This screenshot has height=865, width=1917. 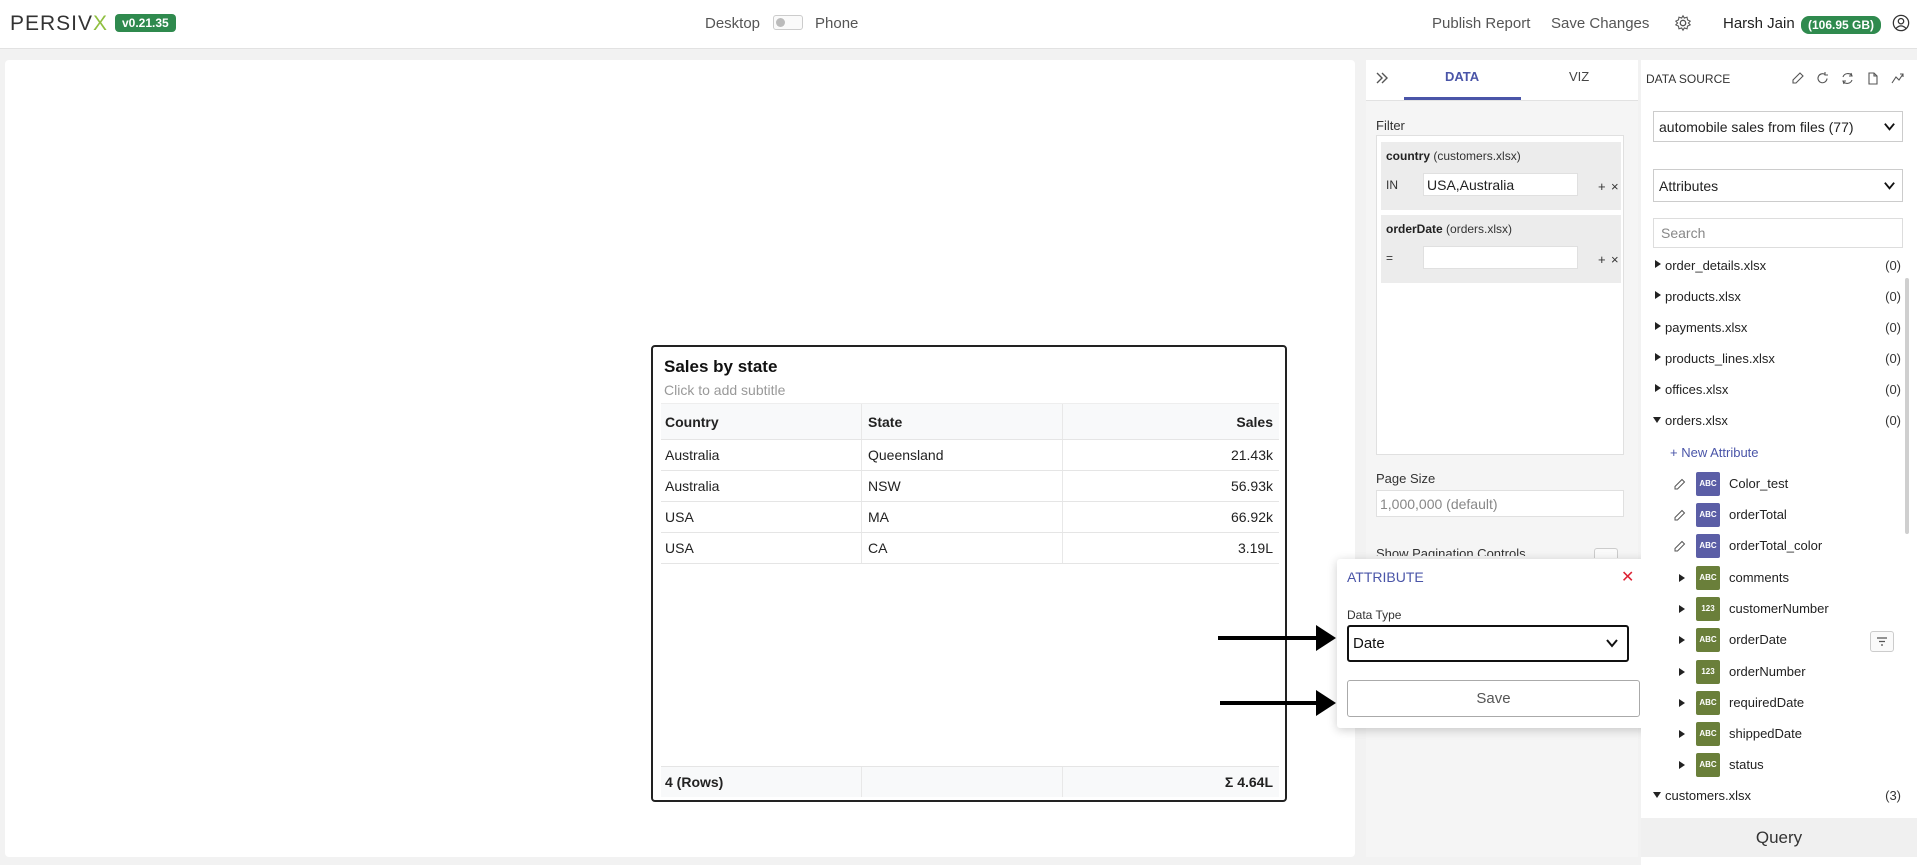 I want to click on column-header-sales: Sales, so click(x=1171, y=421).